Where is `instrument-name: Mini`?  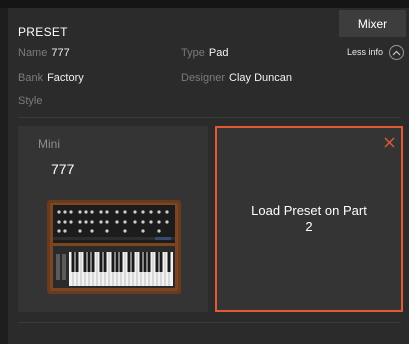
instrument-name: Mini is located at coordinates (49, 144).